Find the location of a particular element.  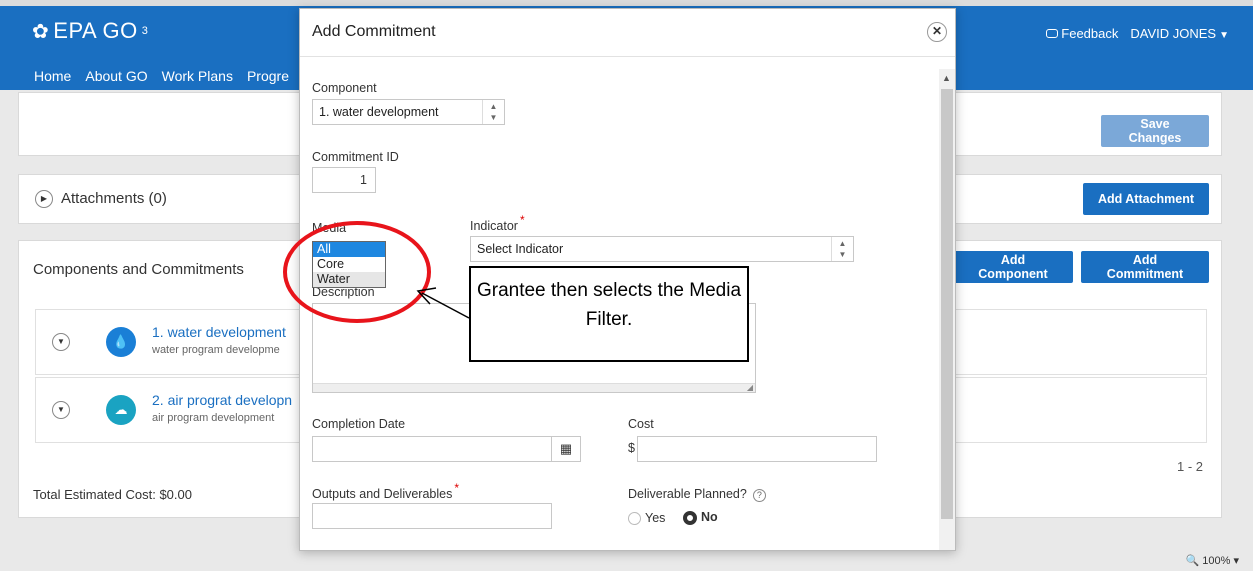

caret-down-icon: ▼ is located at coordinates (1224, 35).